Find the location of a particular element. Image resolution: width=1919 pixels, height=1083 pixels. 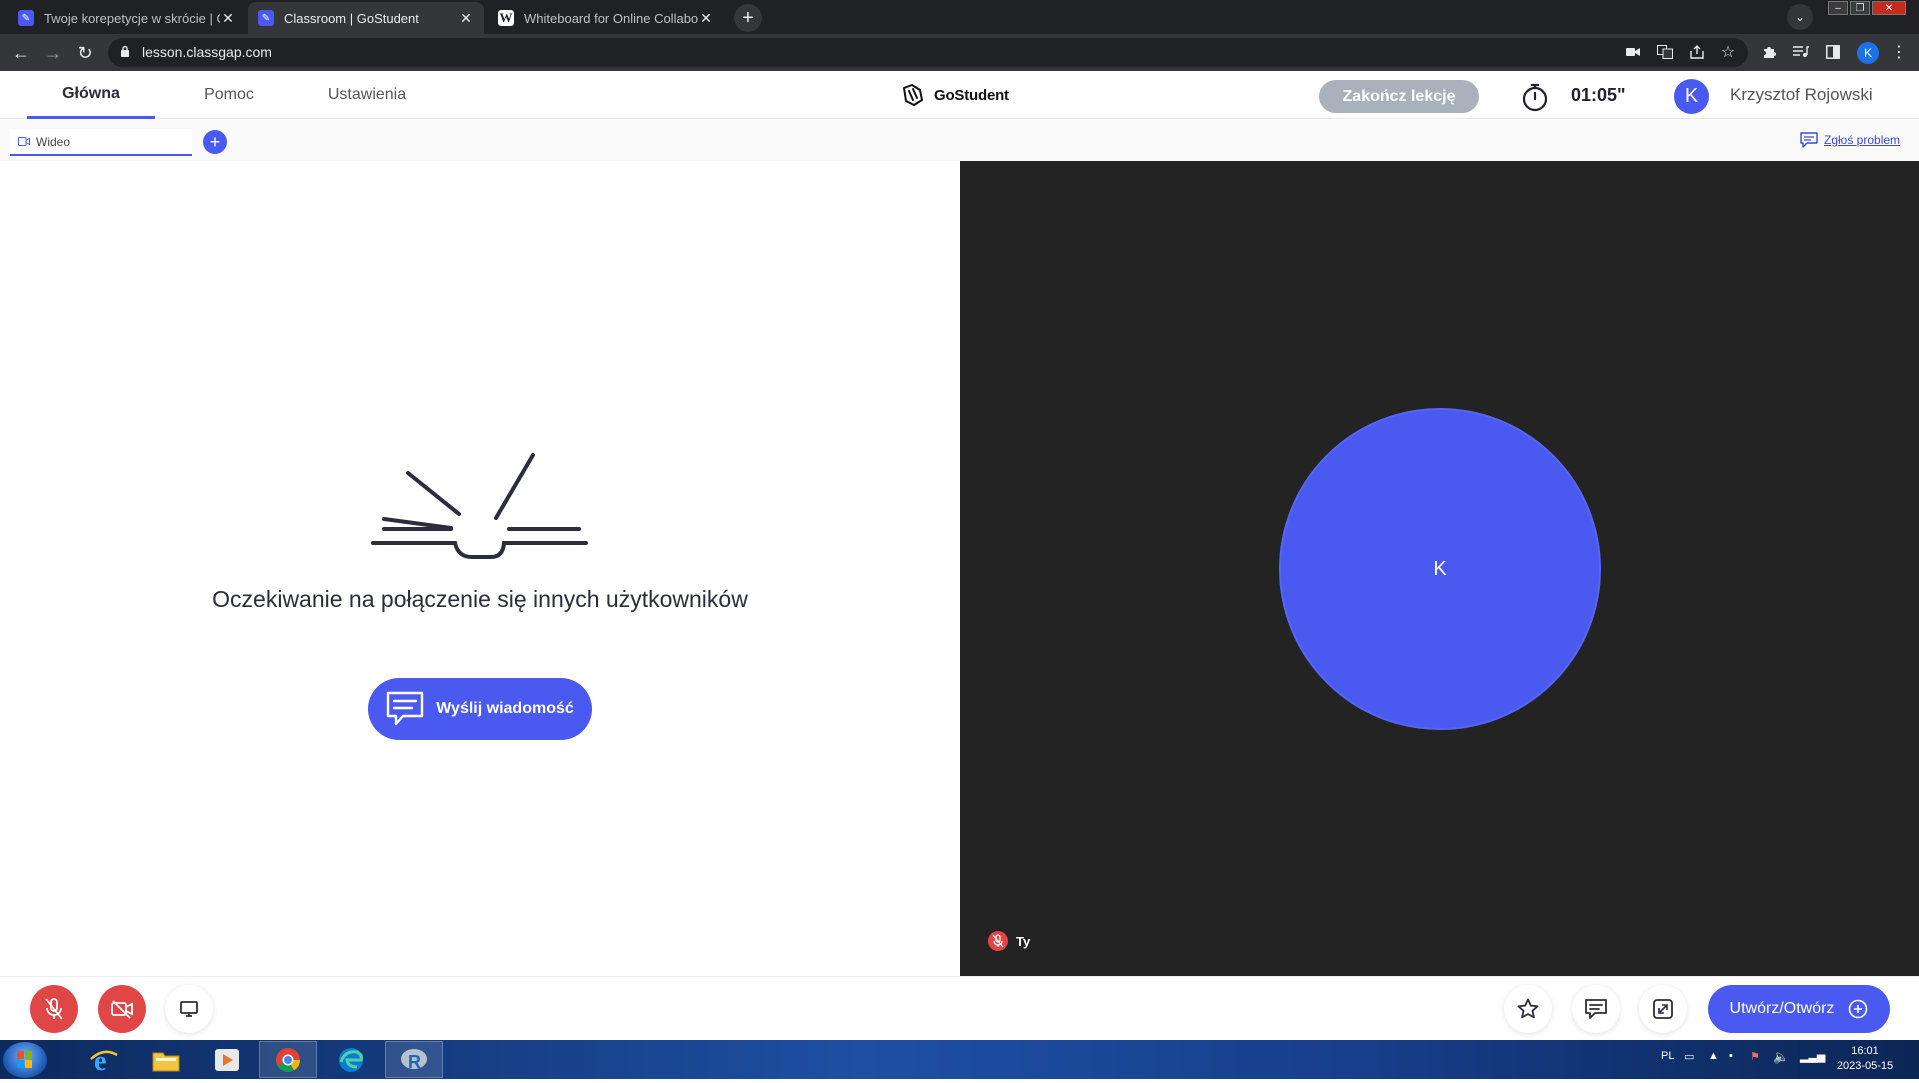

tab-wideo: Wideo is located at coordinates (101, 142).